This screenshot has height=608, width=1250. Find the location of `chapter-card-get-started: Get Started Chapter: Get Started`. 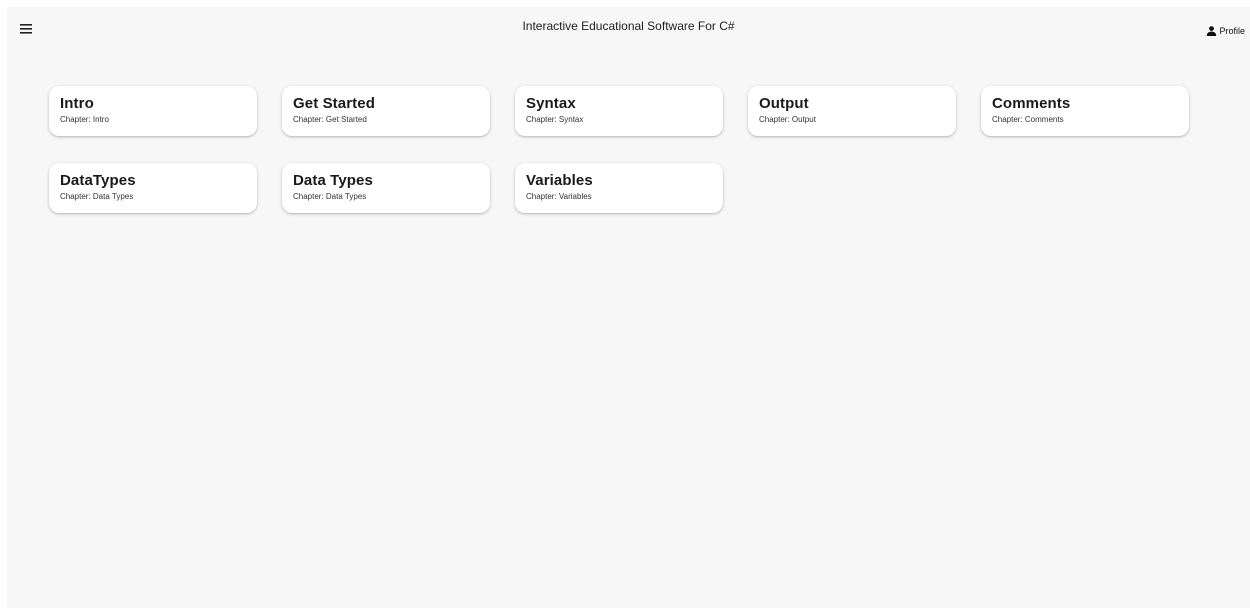

chapter-card-get-started: Get Started Chapter: Get Started is located at coordinates (386, 111).